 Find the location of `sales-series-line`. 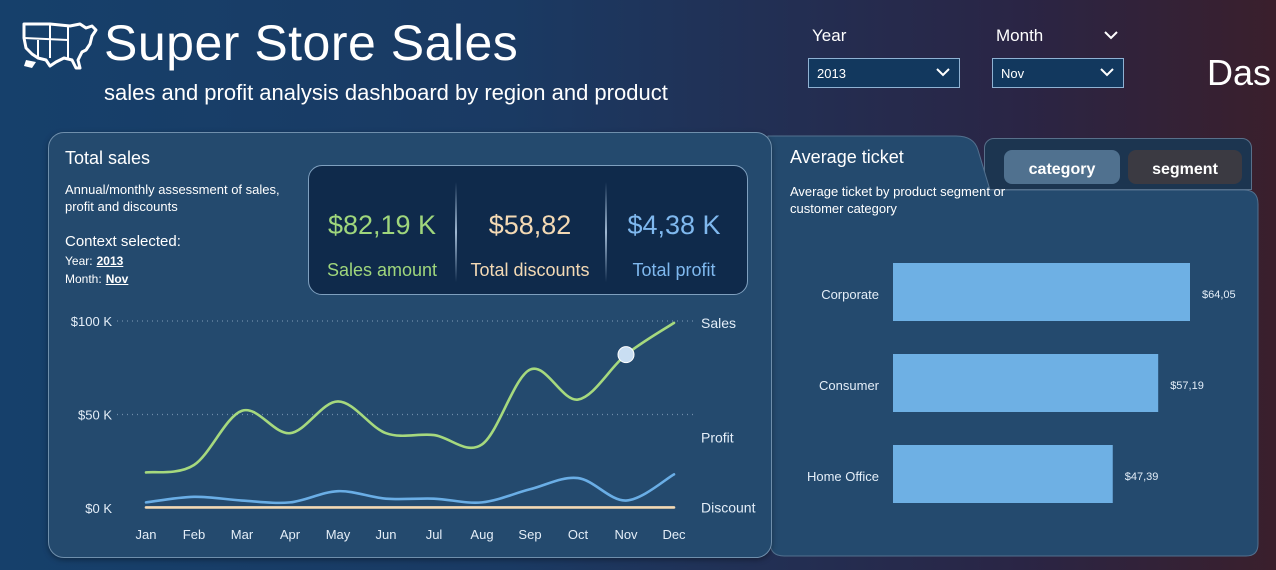

sales-series-line is located at coordinates (410, 397).